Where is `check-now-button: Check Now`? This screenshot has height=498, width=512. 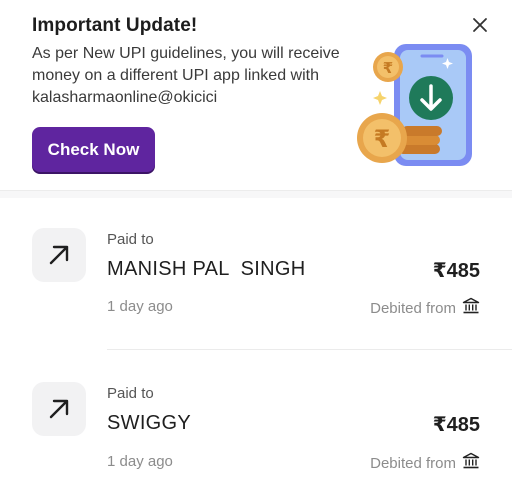 check-now-button: Check Now is located at coordinates (93, 149).